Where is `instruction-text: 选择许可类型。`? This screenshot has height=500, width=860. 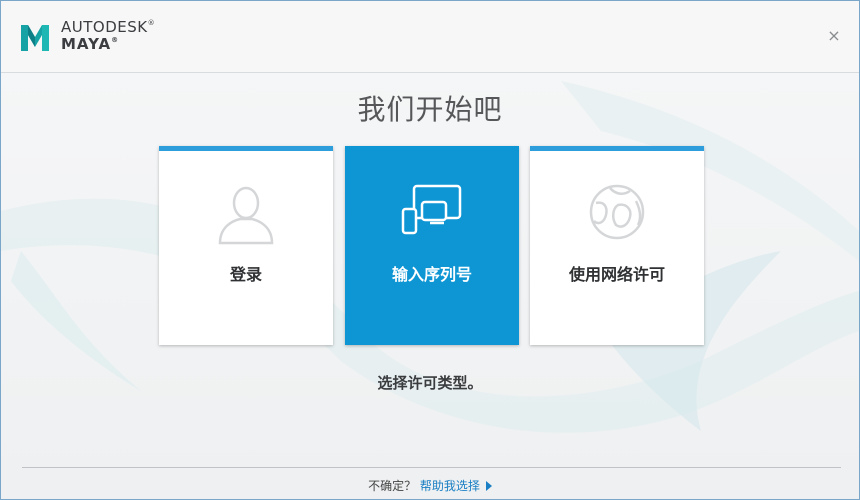 instruction-text: 选择许可类型。 is located at coordinates (430, 383).